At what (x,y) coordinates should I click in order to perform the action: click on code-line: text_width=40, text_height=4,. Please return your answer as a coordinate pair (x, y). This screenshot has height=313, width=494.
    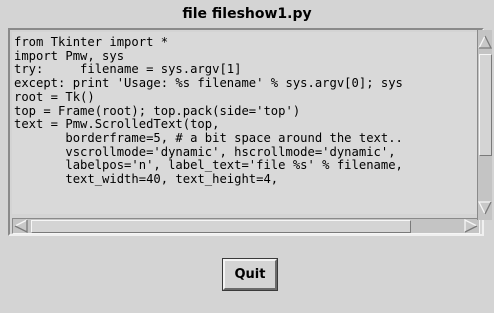
    Looking at the image, I should click on (146, 179).